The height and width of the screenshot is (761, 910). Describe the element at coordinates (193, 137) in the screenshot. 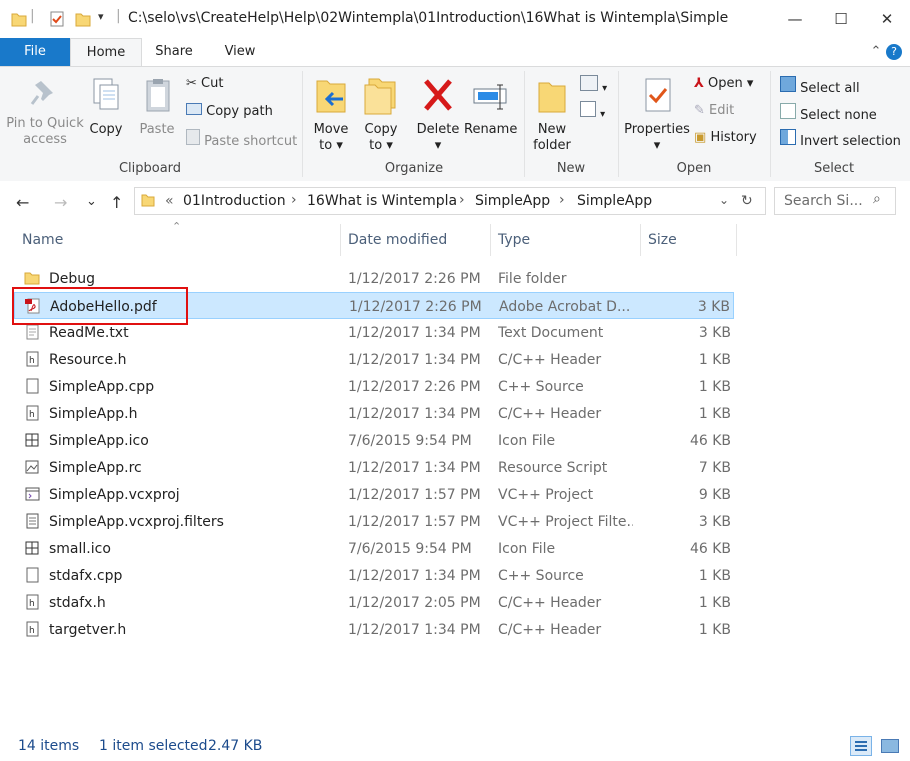

I see `paste-shortcut-icon` at that location.